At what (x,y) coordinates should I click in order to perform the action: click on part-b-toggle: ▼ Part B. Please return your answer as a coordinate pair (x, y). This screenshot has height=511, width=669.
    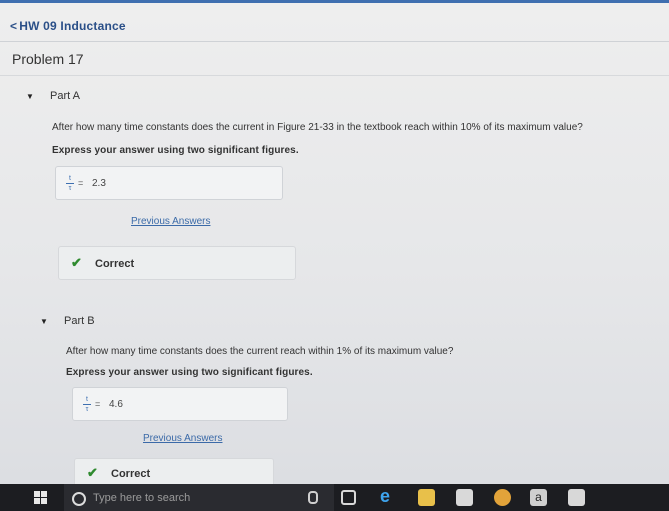
    Looking at the image, I should click on (67, 321).